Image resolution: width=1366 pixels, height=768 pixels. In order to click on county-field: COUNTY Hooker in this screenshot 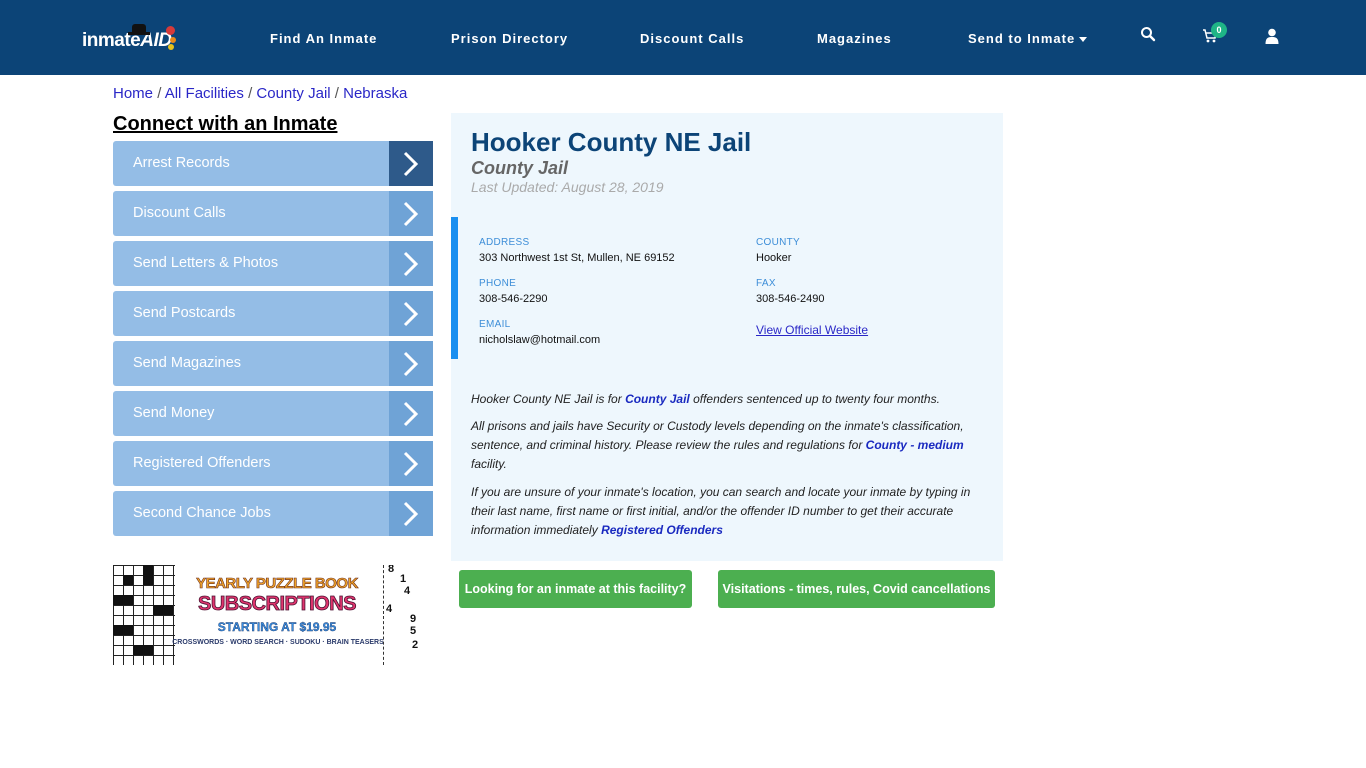, I will do `click(778, 250)`.